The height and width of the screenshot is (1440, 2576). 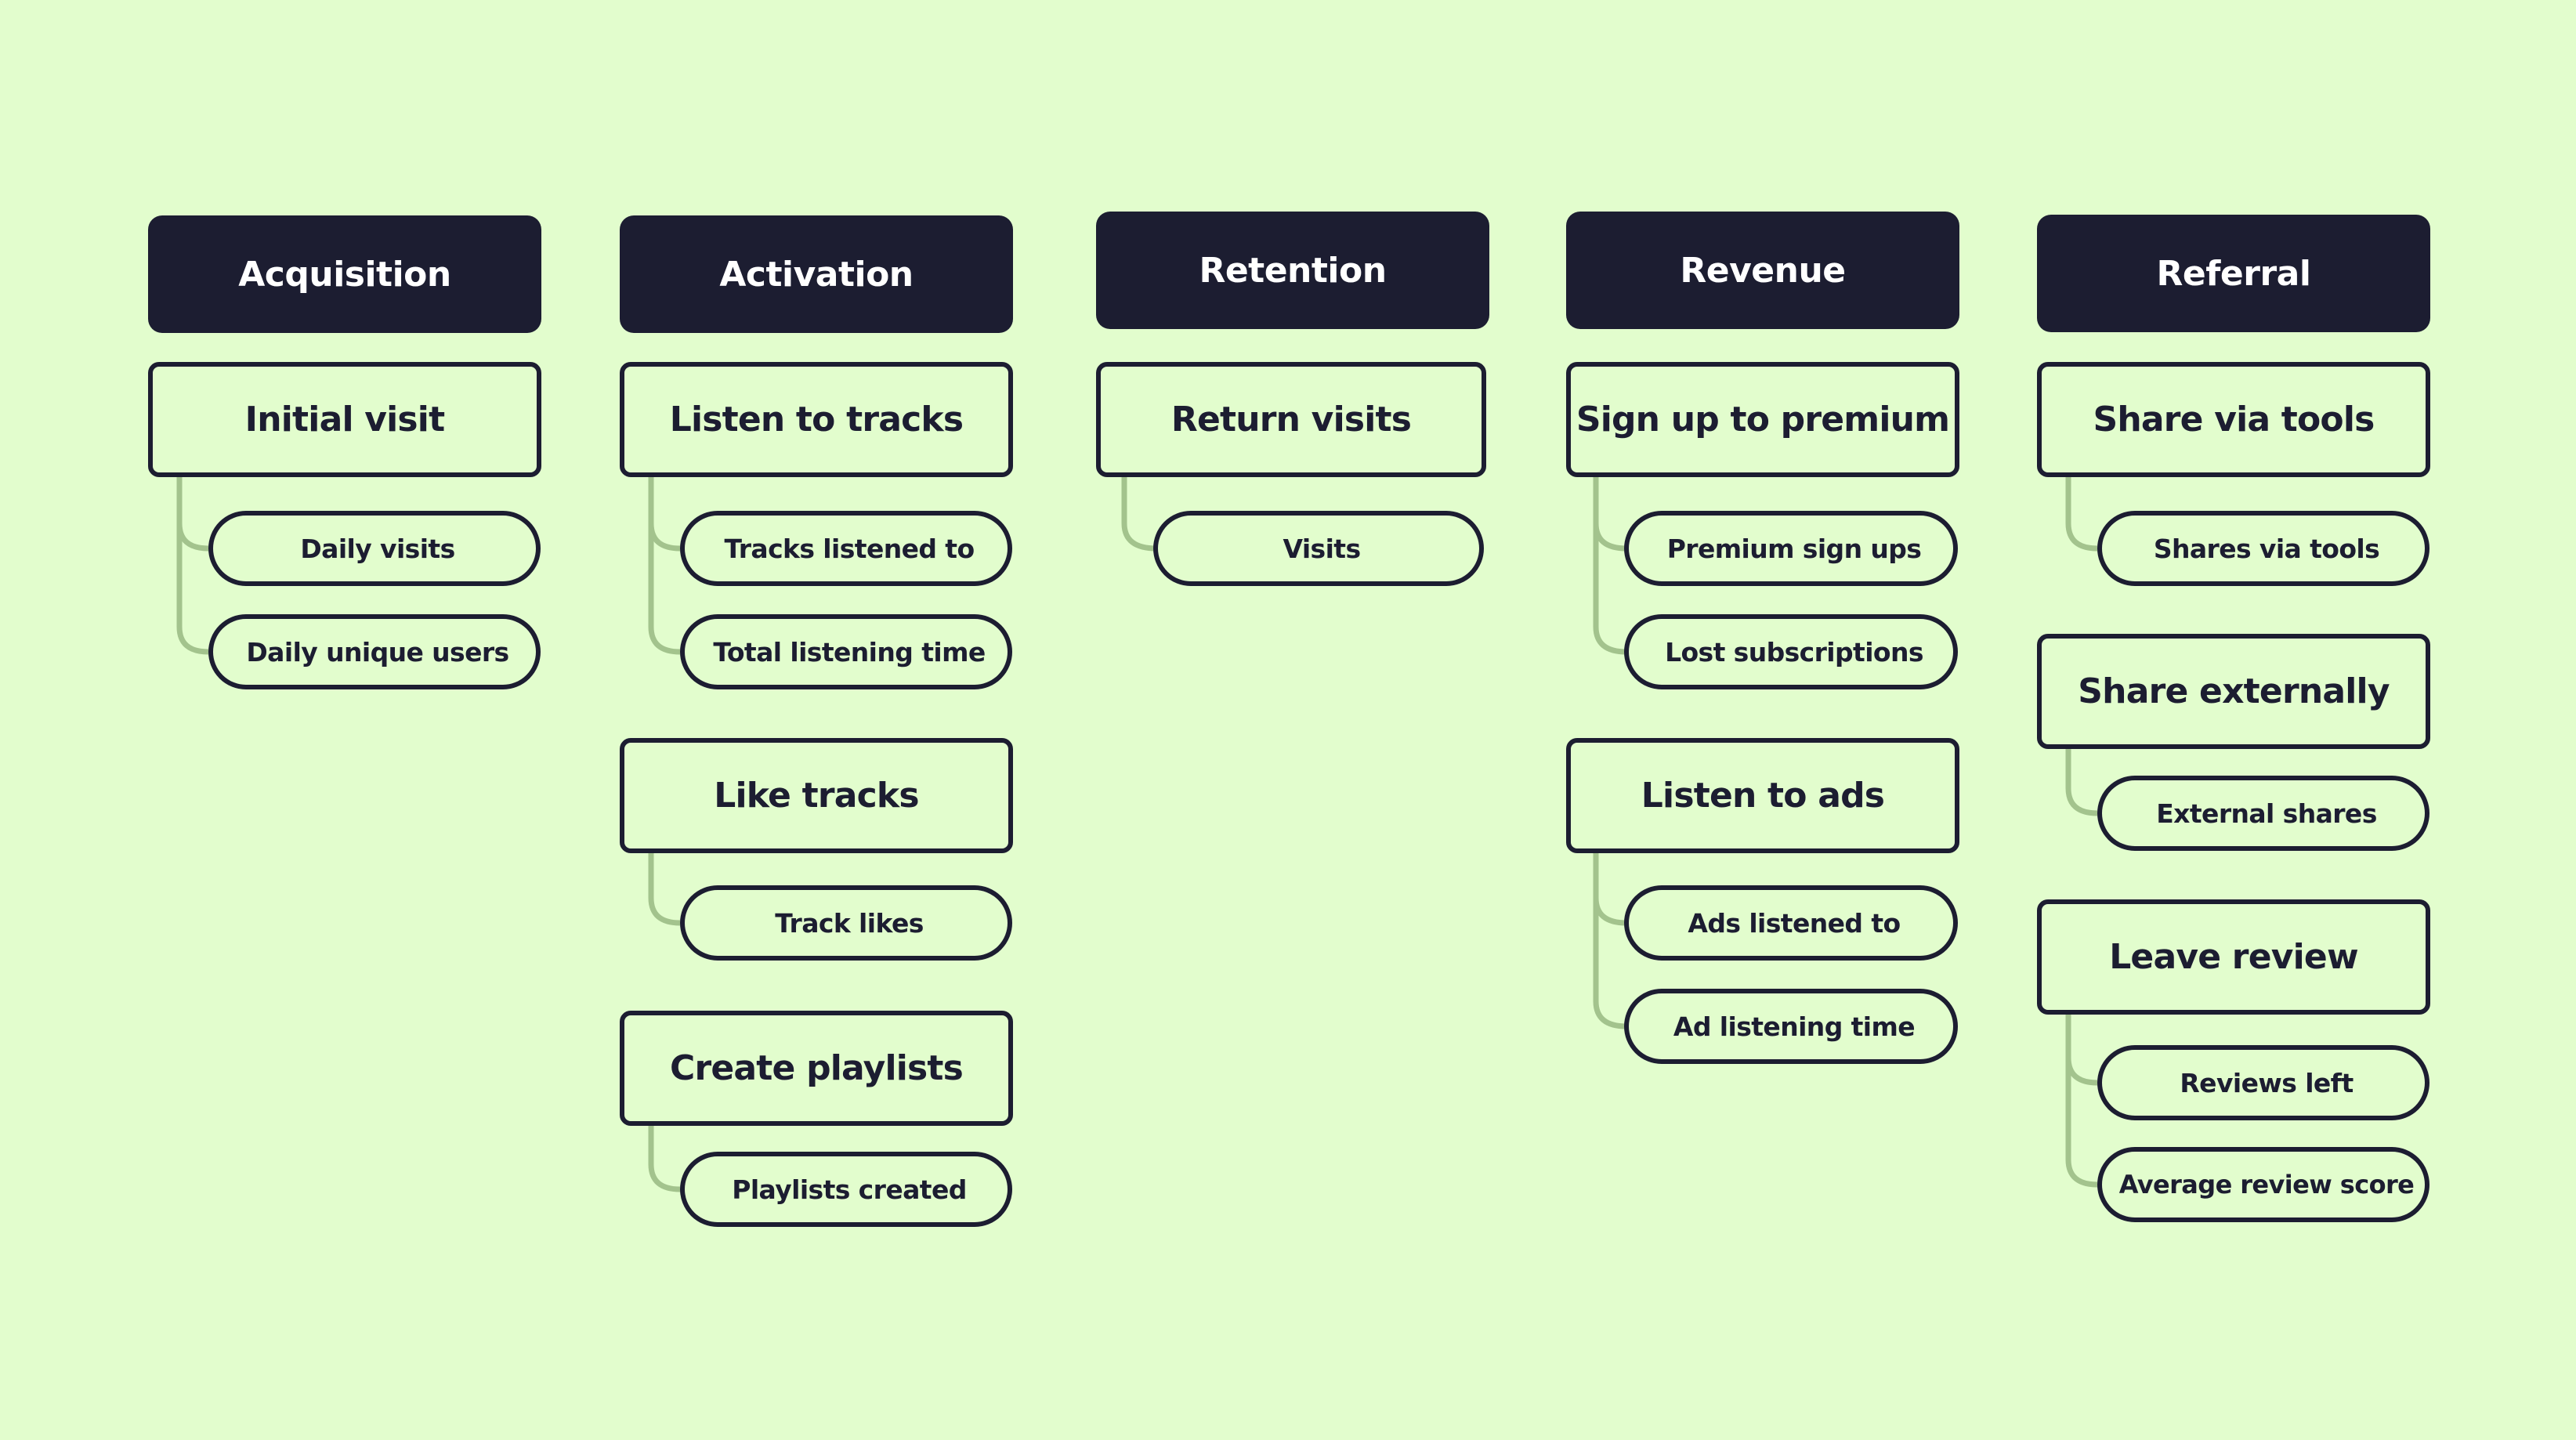 What do you see at coordinates (1791, 548) in the screenshot?
I see `metric-pill: Premium sign ups` at bounding box center [1791, 548].